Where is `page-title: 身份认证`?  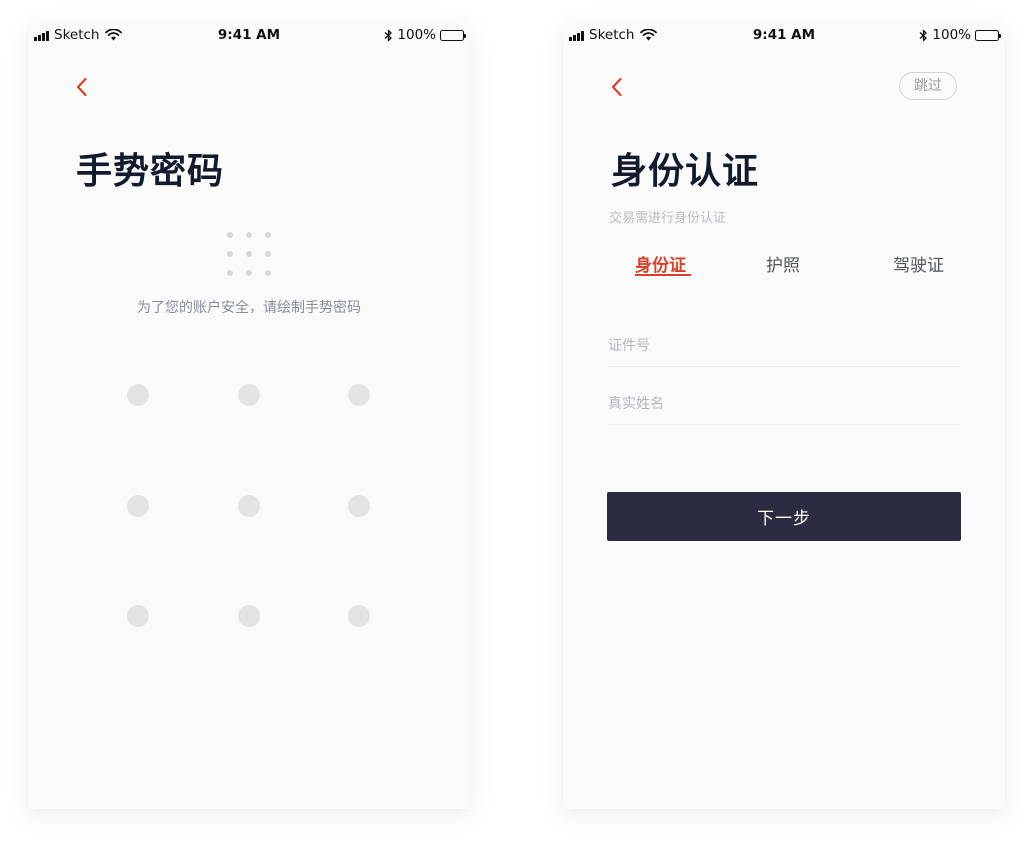 page-title: 身份认证 is located at coordinates (685, 171).